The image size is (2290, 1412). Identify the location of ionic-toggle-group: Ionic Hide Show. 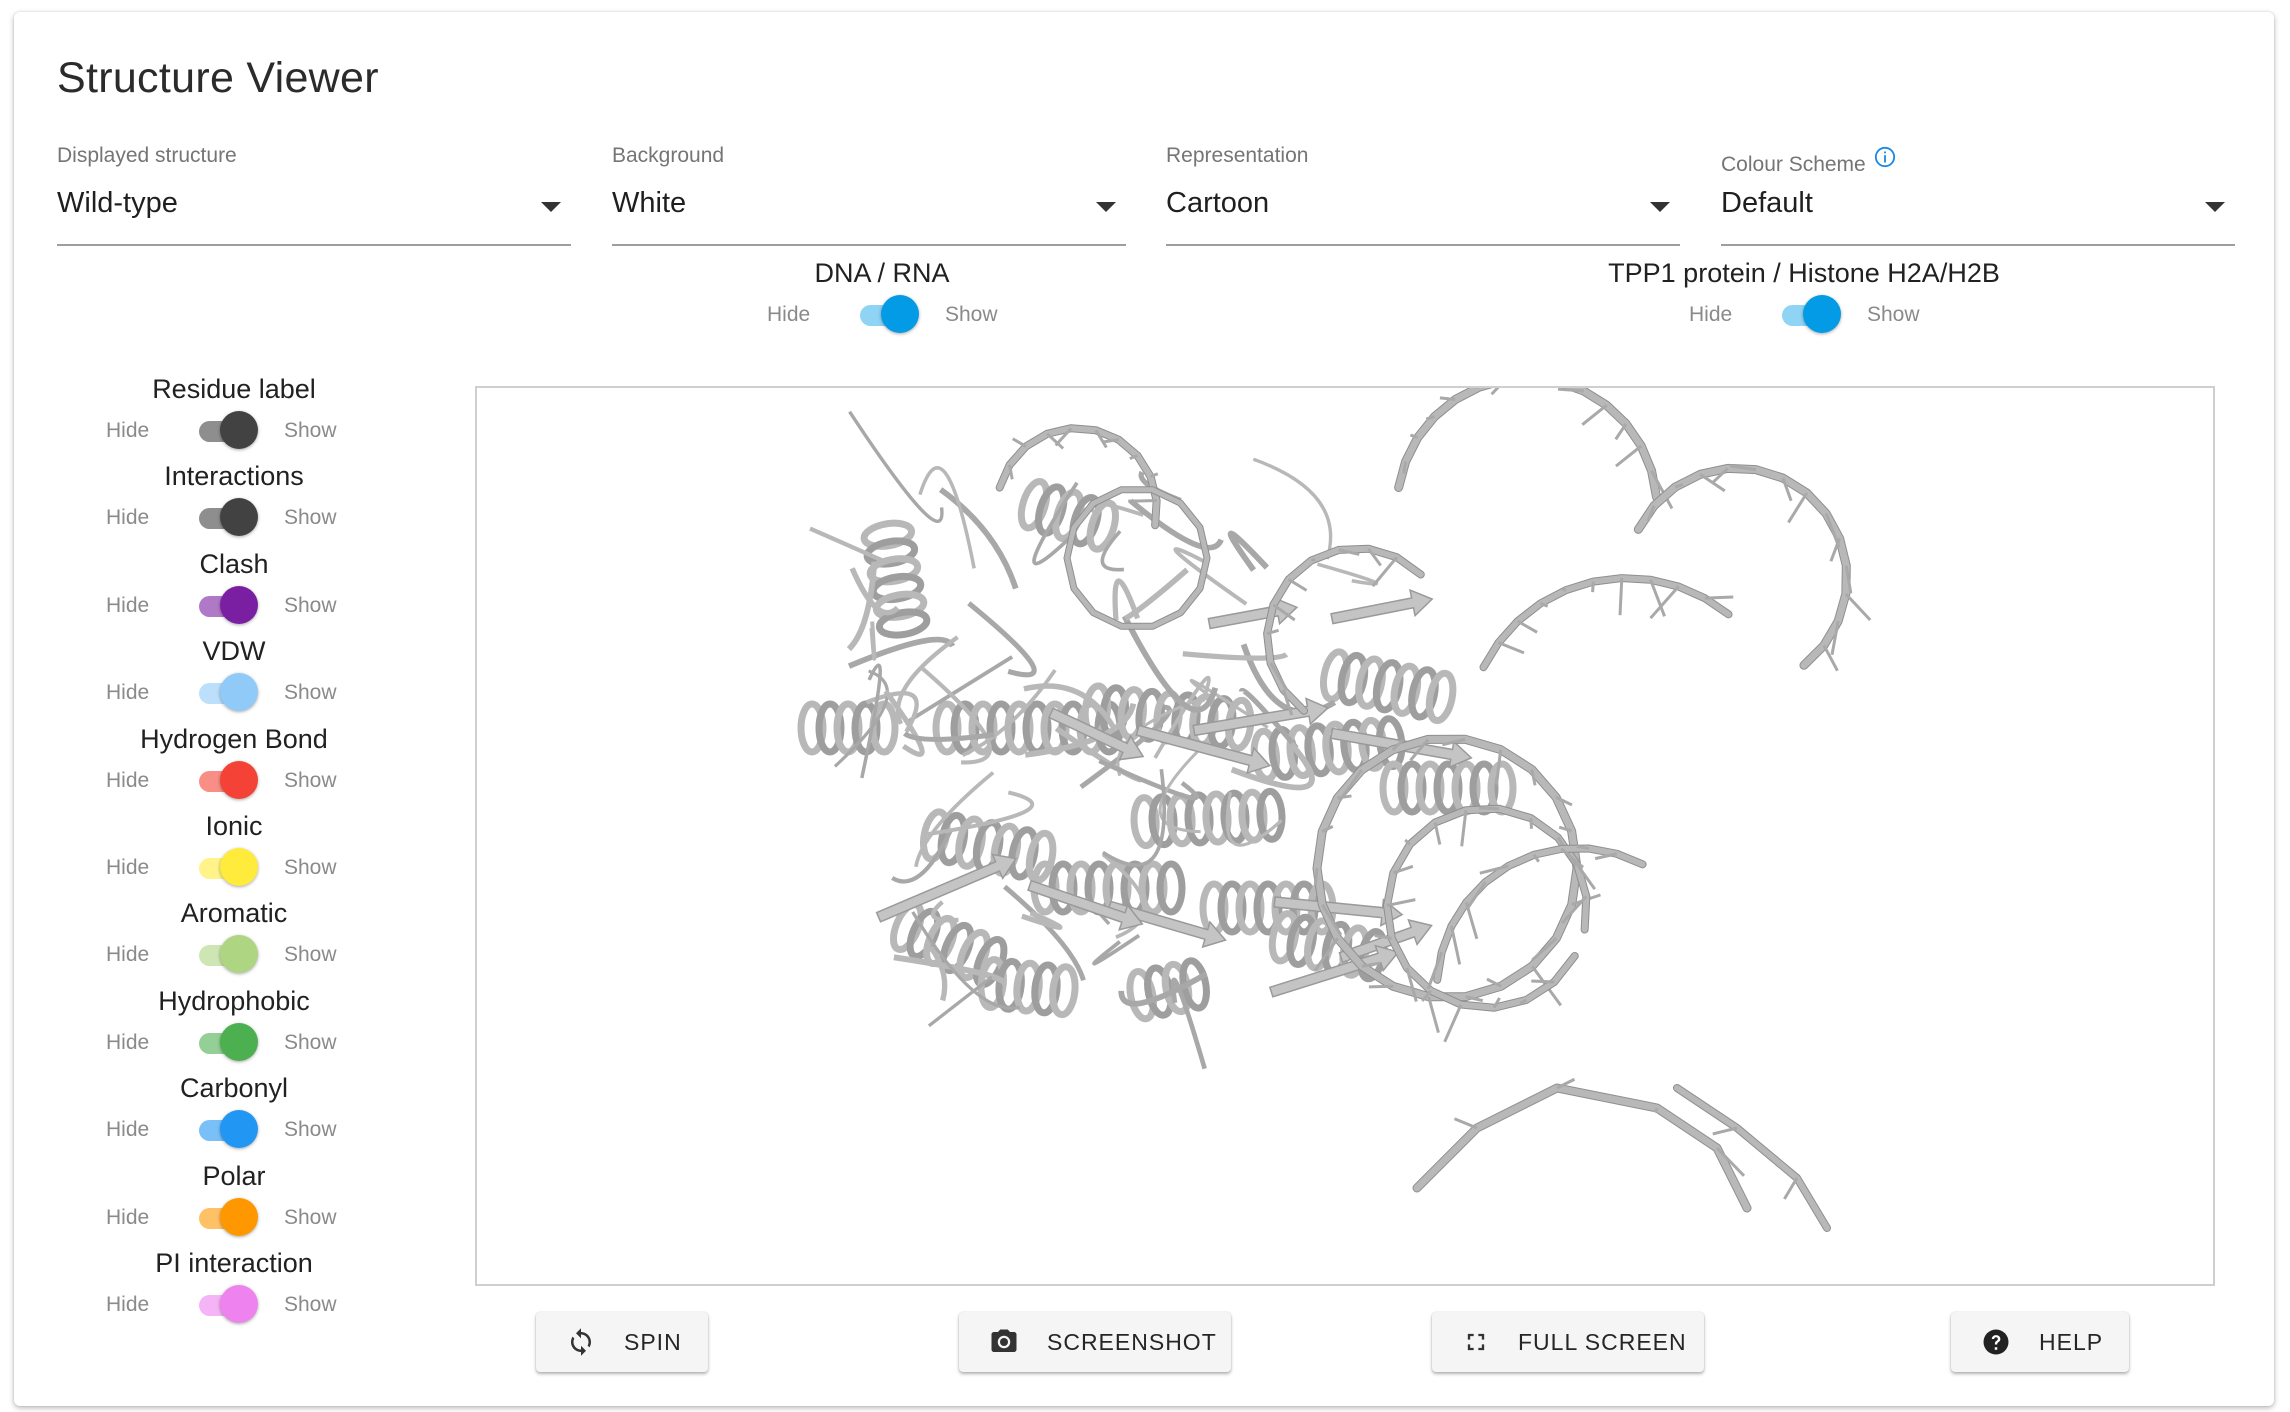
(234, 850).